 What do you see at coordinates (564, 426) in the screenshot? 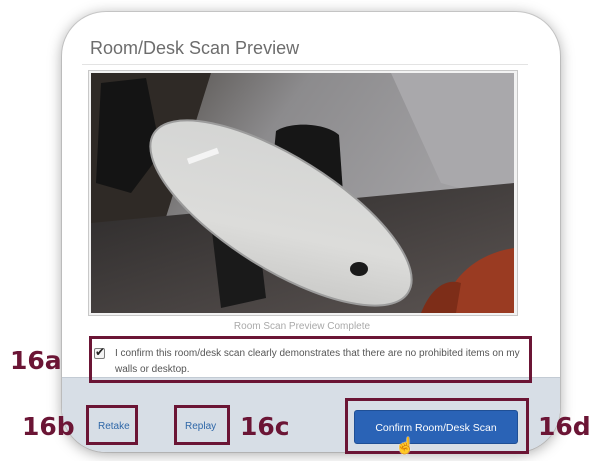
I see `callout-label-16d: 16d` at bounding box center [564, 426].